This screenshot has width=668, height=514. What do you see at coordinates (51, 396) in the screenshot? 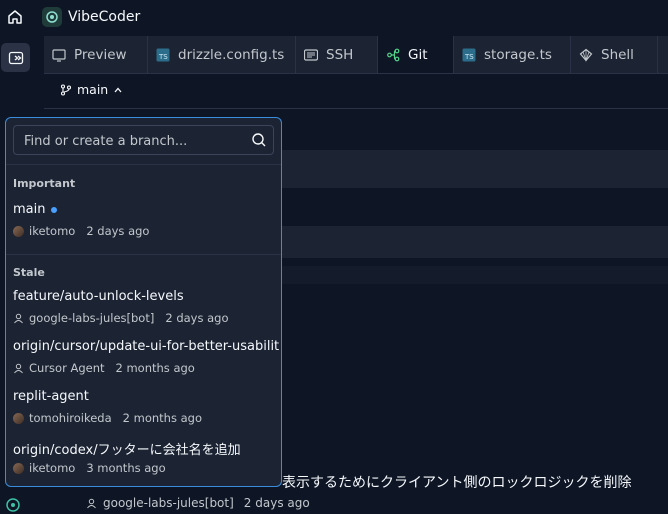
I see `branch-name: replit-agent` at bounding box center [51, 396].